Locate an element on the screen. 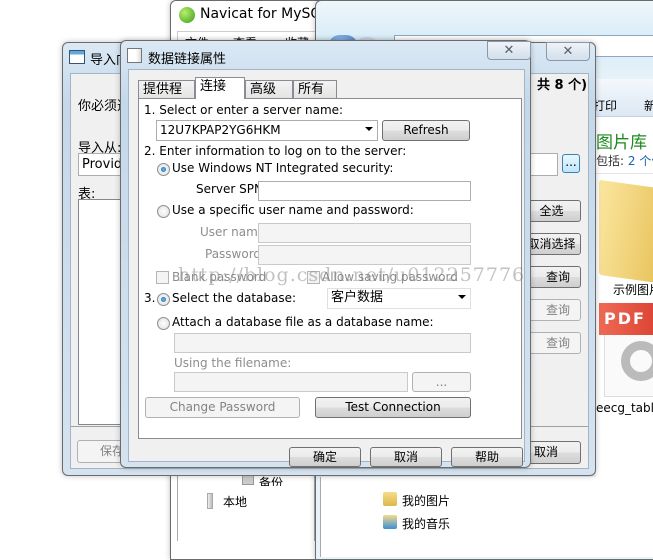  item-eecg-table: eecg_table is located at coordinates (624, 408).